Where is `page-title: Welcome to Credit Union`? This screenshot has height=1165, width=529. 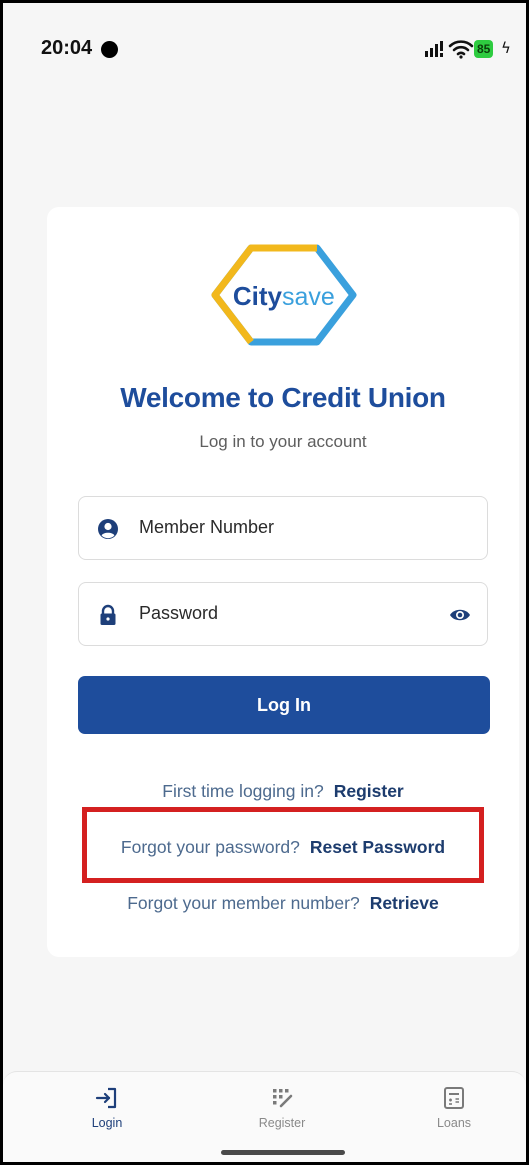
page-title: Welcome to Credit Union is located at coordinates (283, 397).